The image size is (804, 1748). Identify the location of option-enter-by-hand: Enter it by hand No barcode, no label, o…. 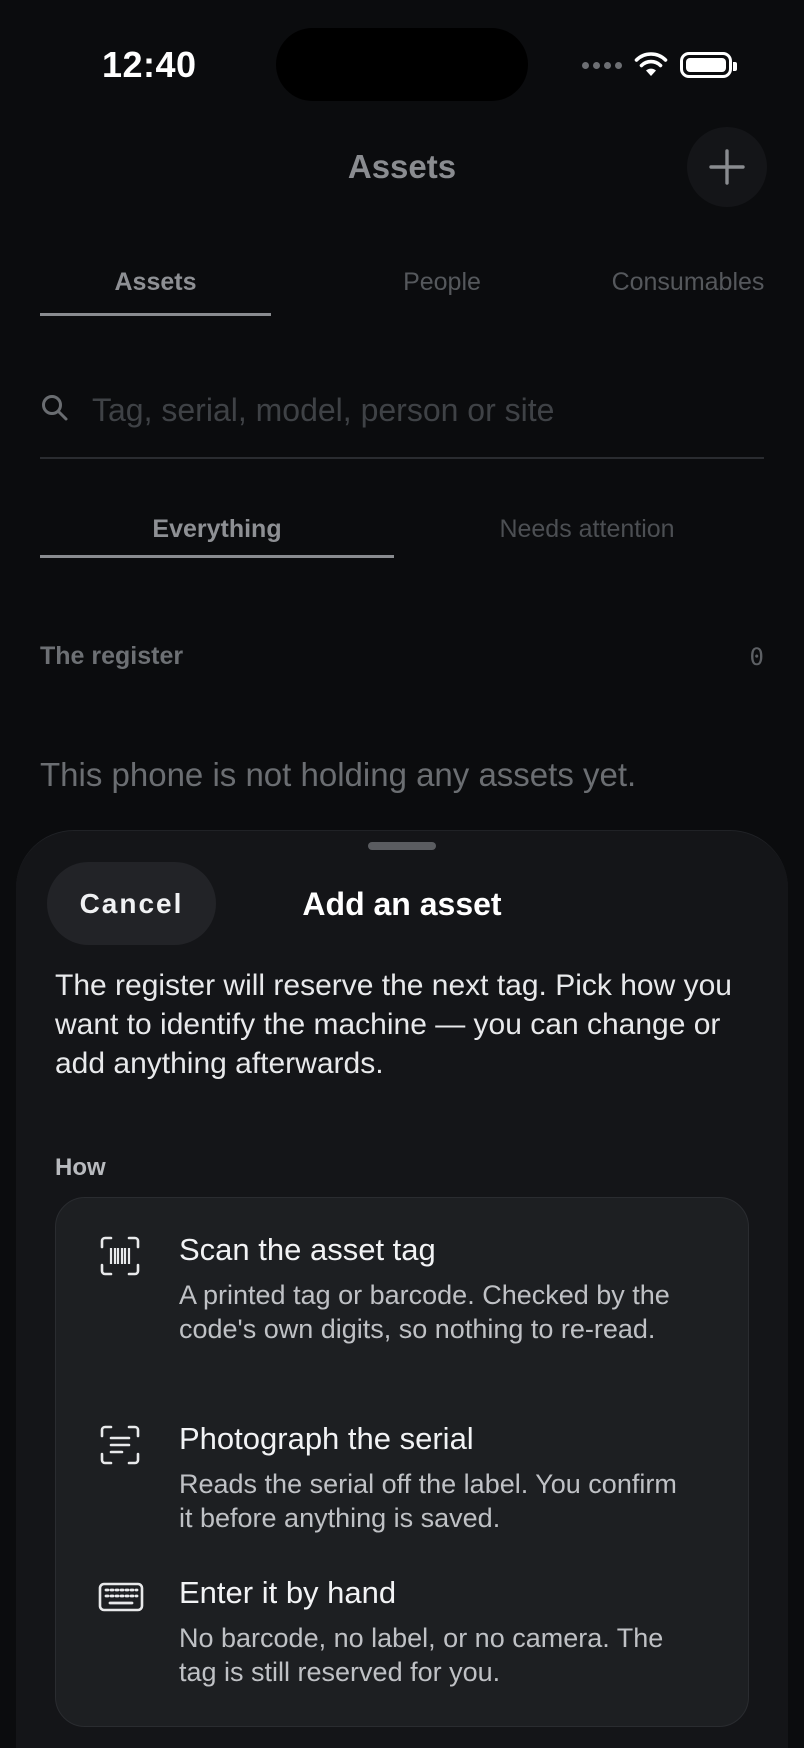
(403, 1635).